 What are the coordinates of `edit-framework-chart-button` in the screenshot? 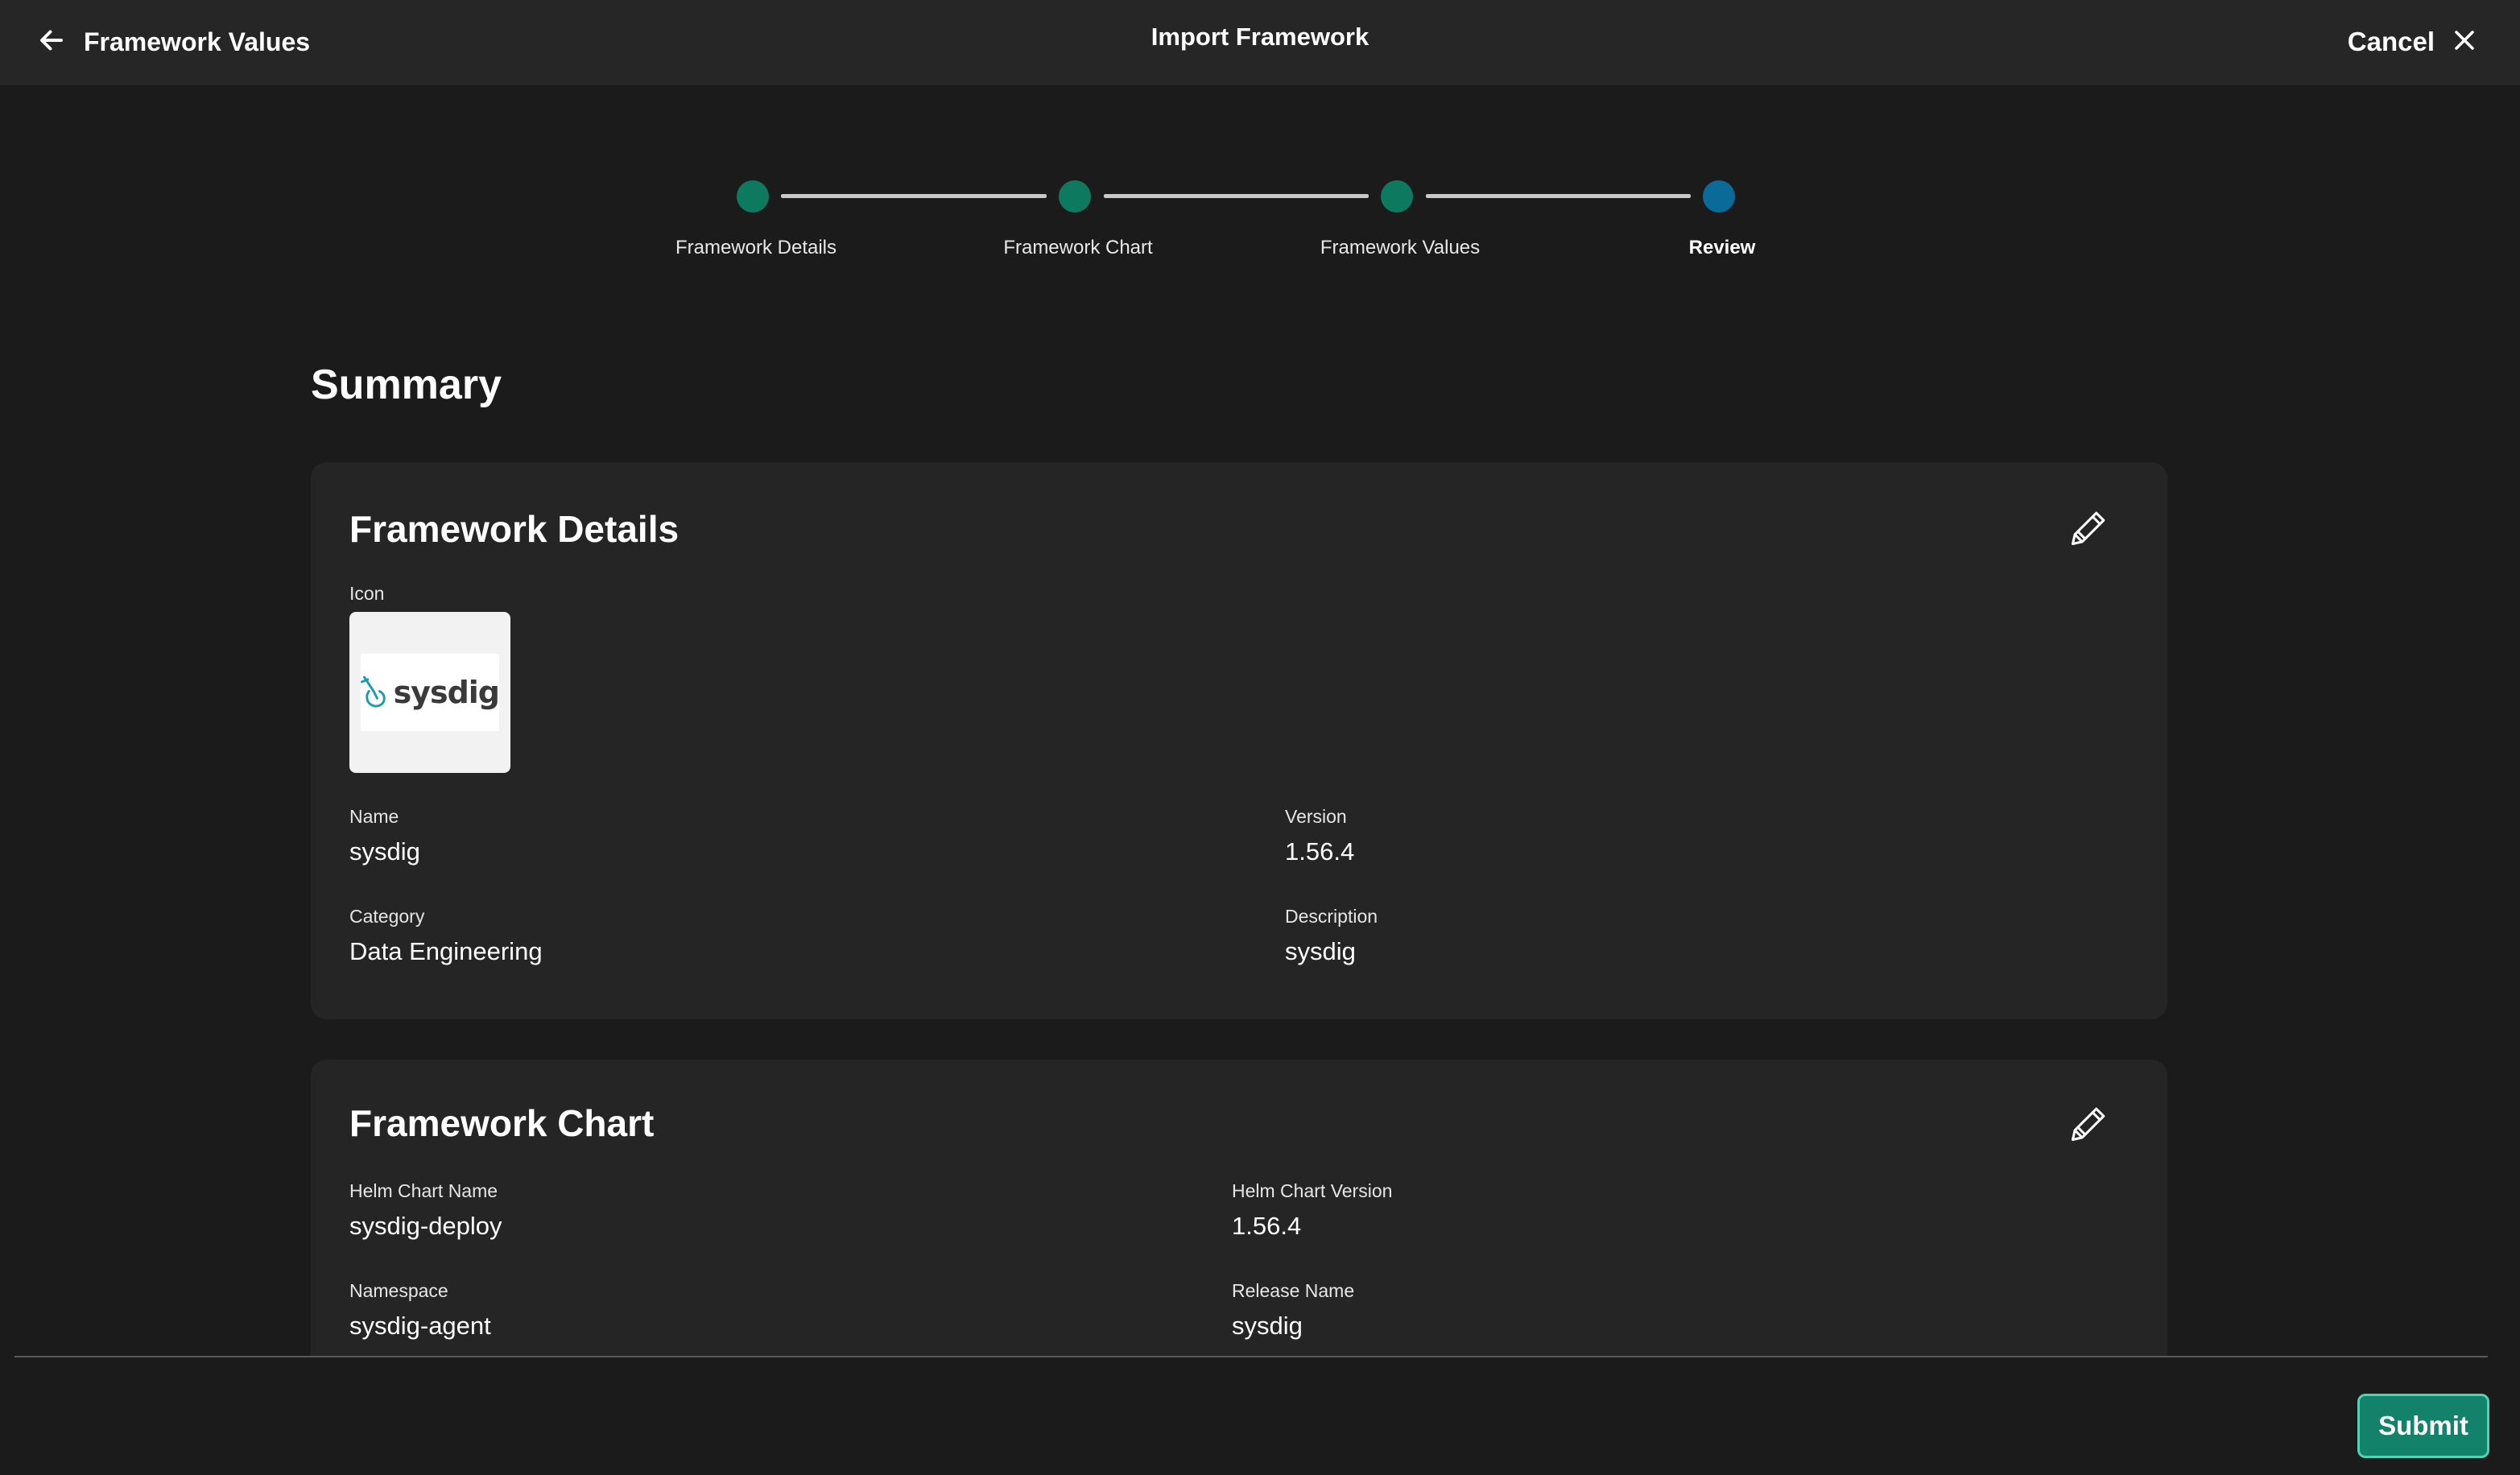 It's located at (2088, 1125).